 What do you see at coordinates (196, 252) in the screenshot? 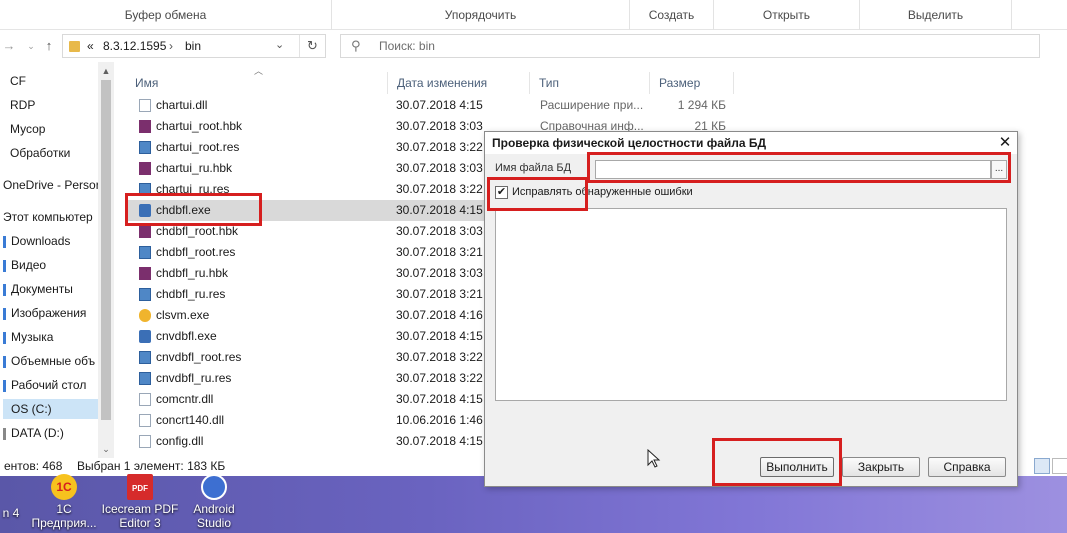
I see `file-name: chdbfl_root.res` at bounding box center [196, 252].